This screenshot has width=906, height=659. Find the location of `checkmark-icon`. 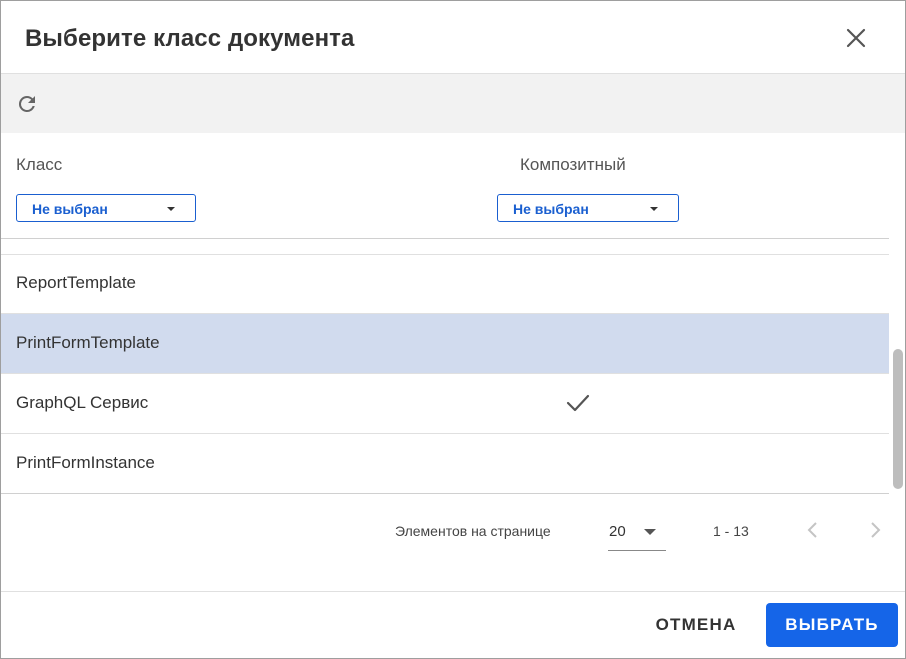

checkmark-icon is located at coordinates (578, 403).